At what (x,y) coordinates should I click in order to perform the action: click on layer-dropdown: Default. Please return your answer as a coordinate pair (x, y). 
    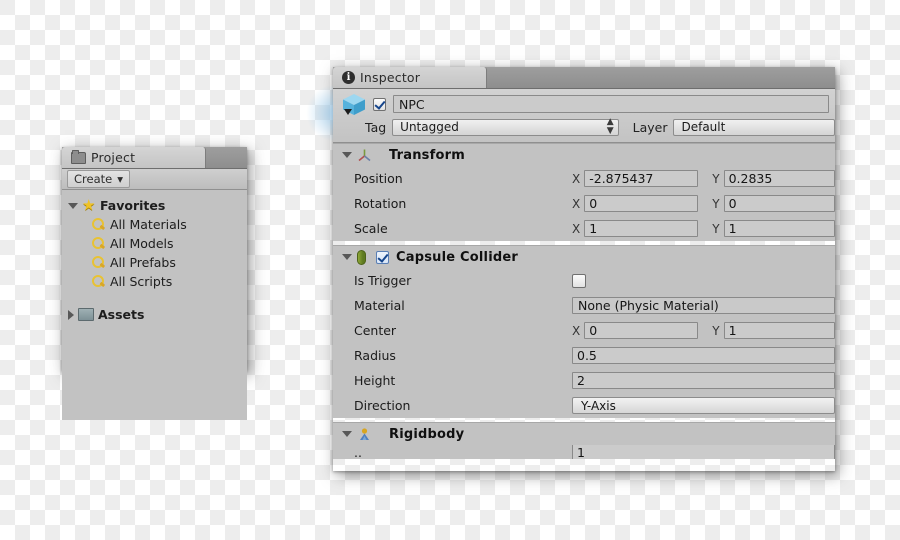
    Looking at the image, I should click on (754, 127).